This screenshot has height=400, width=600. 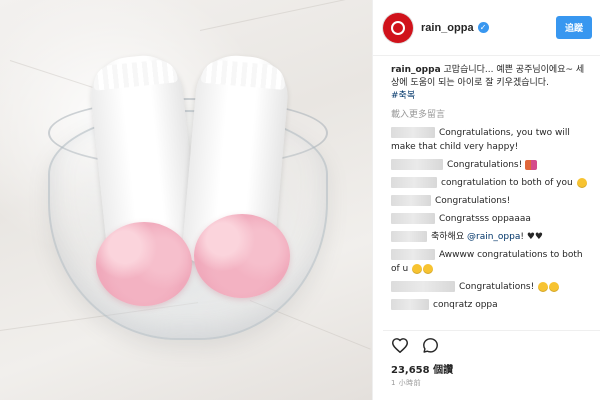 I want to click on comment-text: conqratz oppa, so click(x=465, y=305).